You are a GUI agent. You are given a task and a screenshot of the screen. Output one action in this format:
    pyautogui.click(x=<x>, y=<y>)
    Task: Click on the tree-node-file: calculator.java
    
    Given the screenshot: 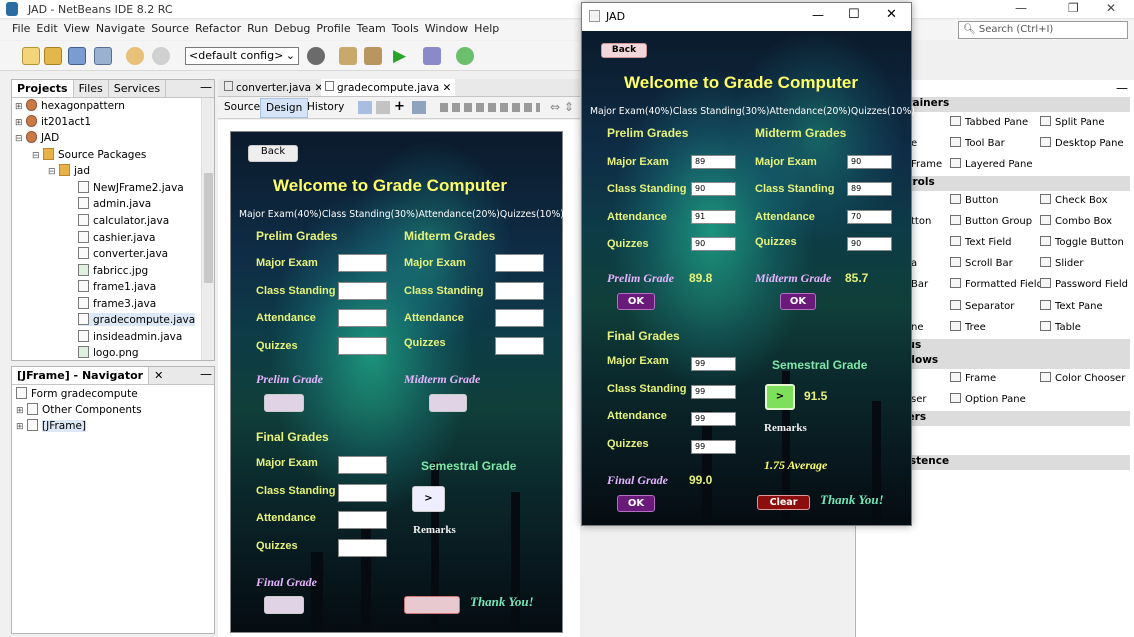 What is the action you would take?
    pyautogui.click(x=123, y=220)
    